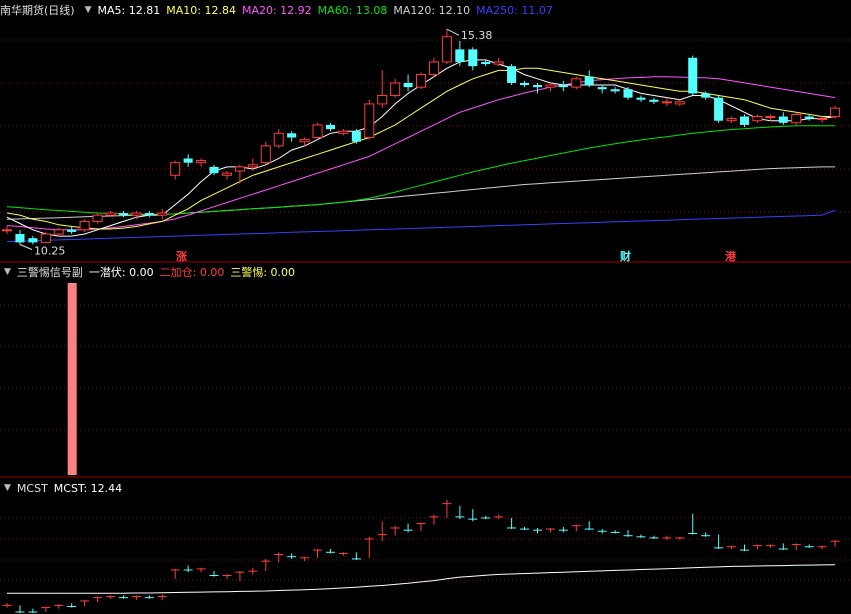 This screenshot has height=614, width=851. What do you see at coordinates (730, 256) in the screenshot?
I see `marker-gang: 港` at bounding box center [730, 256].